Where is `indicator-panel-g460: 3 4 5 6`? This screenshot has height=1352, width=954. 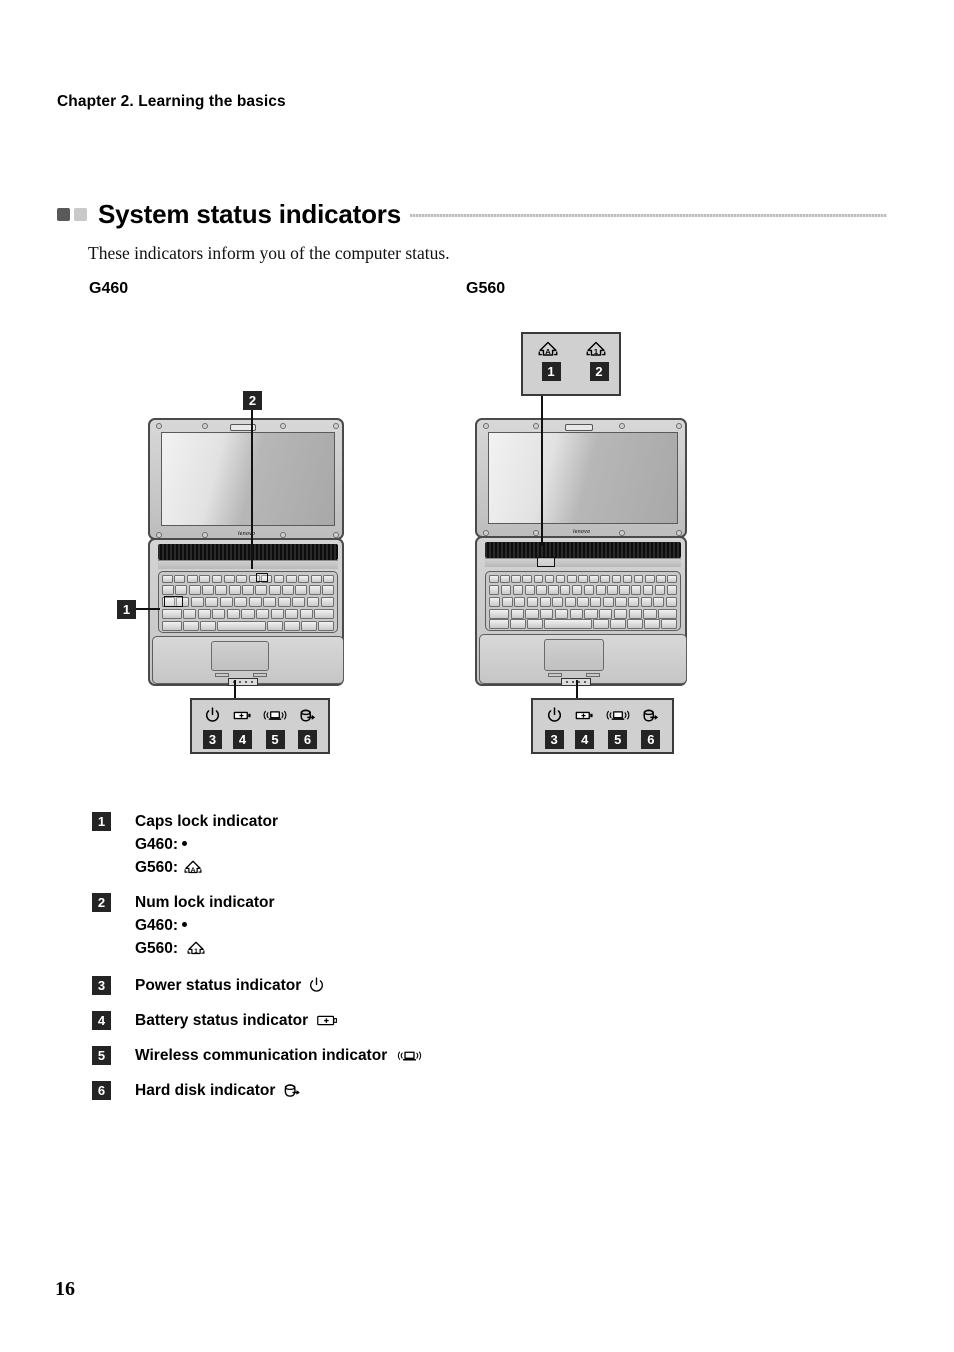
indicator-panel-g460: 3 4 5 6 is located at coordinates (260, 726).